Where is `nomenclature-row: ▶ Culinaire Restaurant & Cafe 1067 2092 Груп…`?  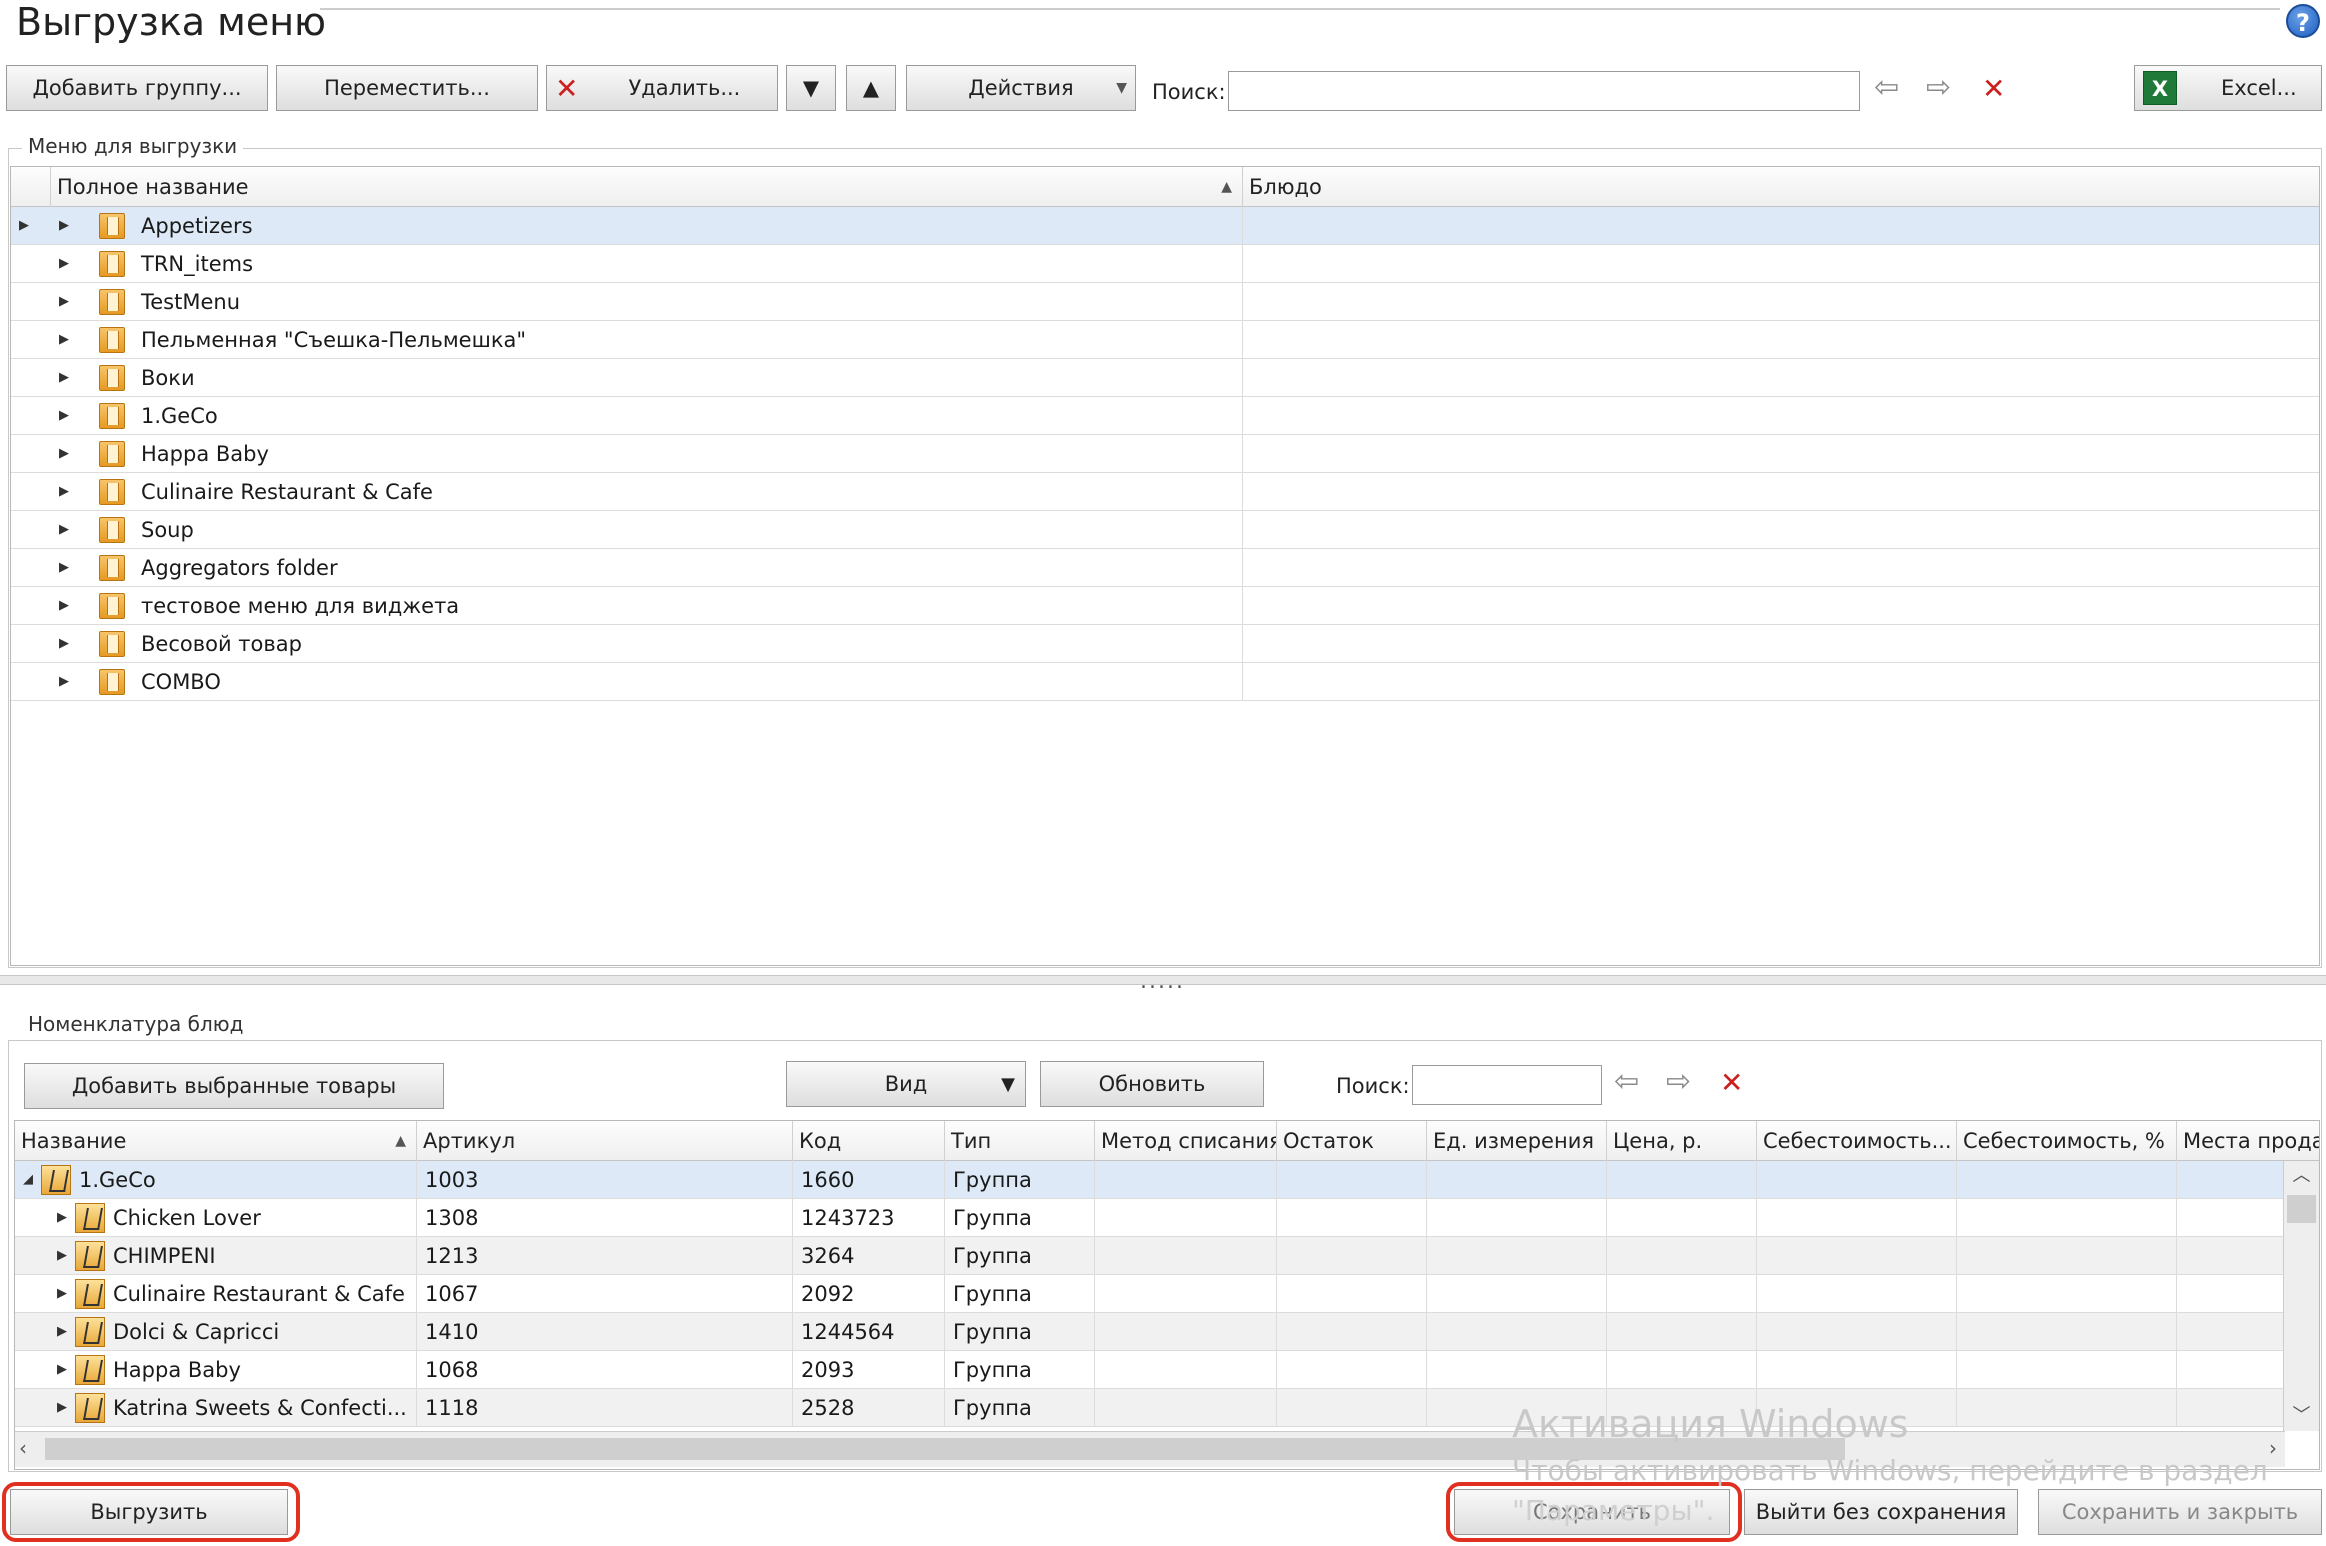
nomenclature-row: ▶ Culinaire Restaurant & Cafe 1067 2092 Груп… is located at coordinates (1150, 1294).